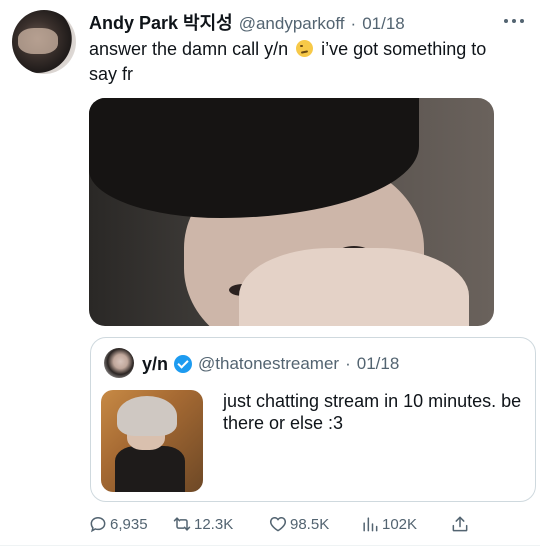 The image size is (540, 546). I want to click on more-options-icon, so click(514, 21).